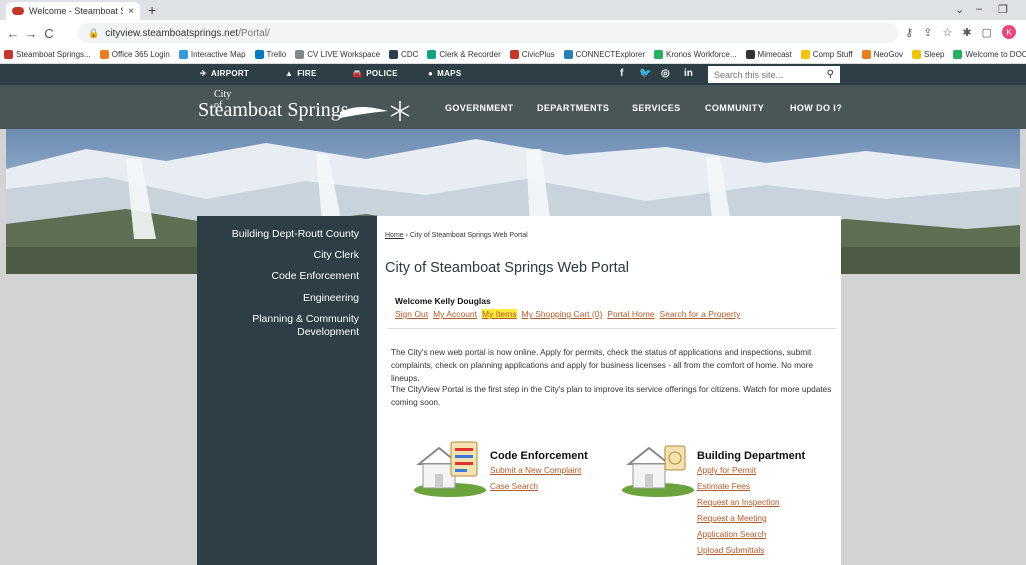  What do you see at coordinates (224, 73) in the screenshot?
I see `airport-link: ✈ AIRPORT` at bounding box center [224, 73].